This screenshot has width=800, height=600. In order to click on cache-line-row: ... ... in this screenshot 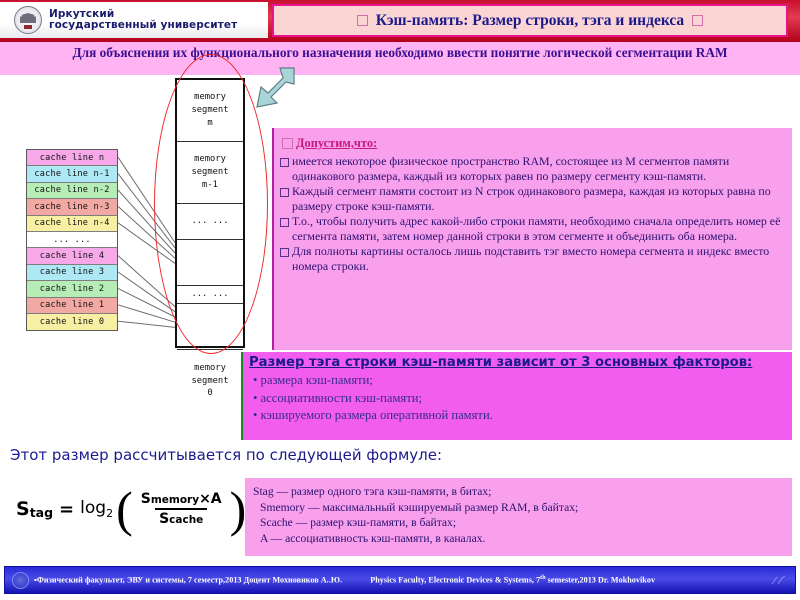, I will do `click(72, 240)`.